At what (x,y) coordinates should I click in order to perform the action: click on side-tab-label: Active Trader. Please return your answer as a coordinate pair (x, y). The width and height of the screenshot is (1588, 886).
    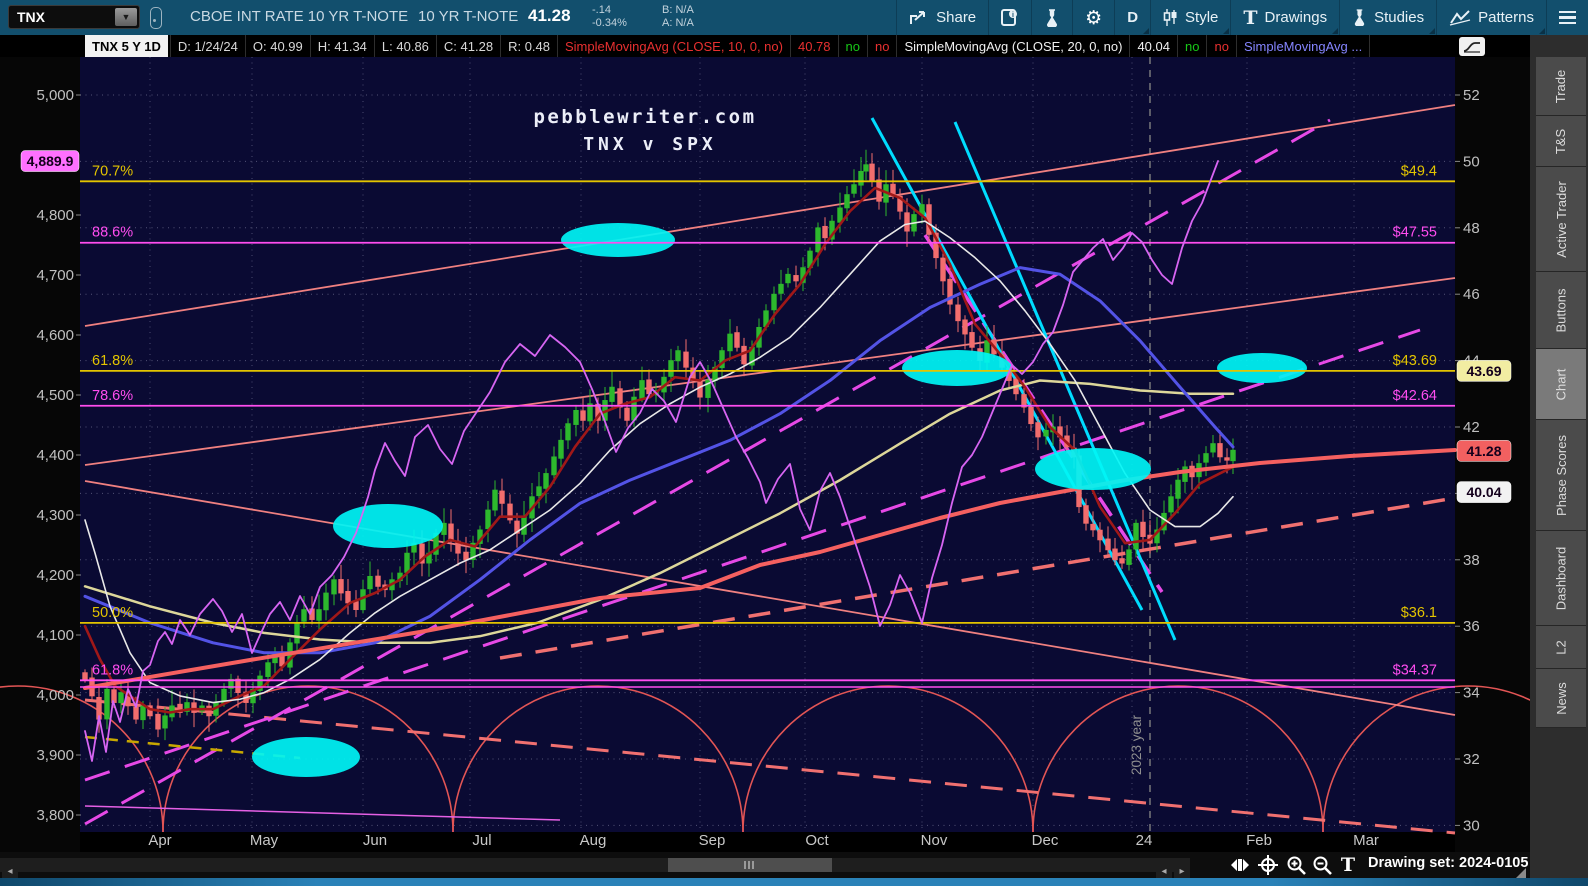
    Looking at the image, I should click on (1561, 219).